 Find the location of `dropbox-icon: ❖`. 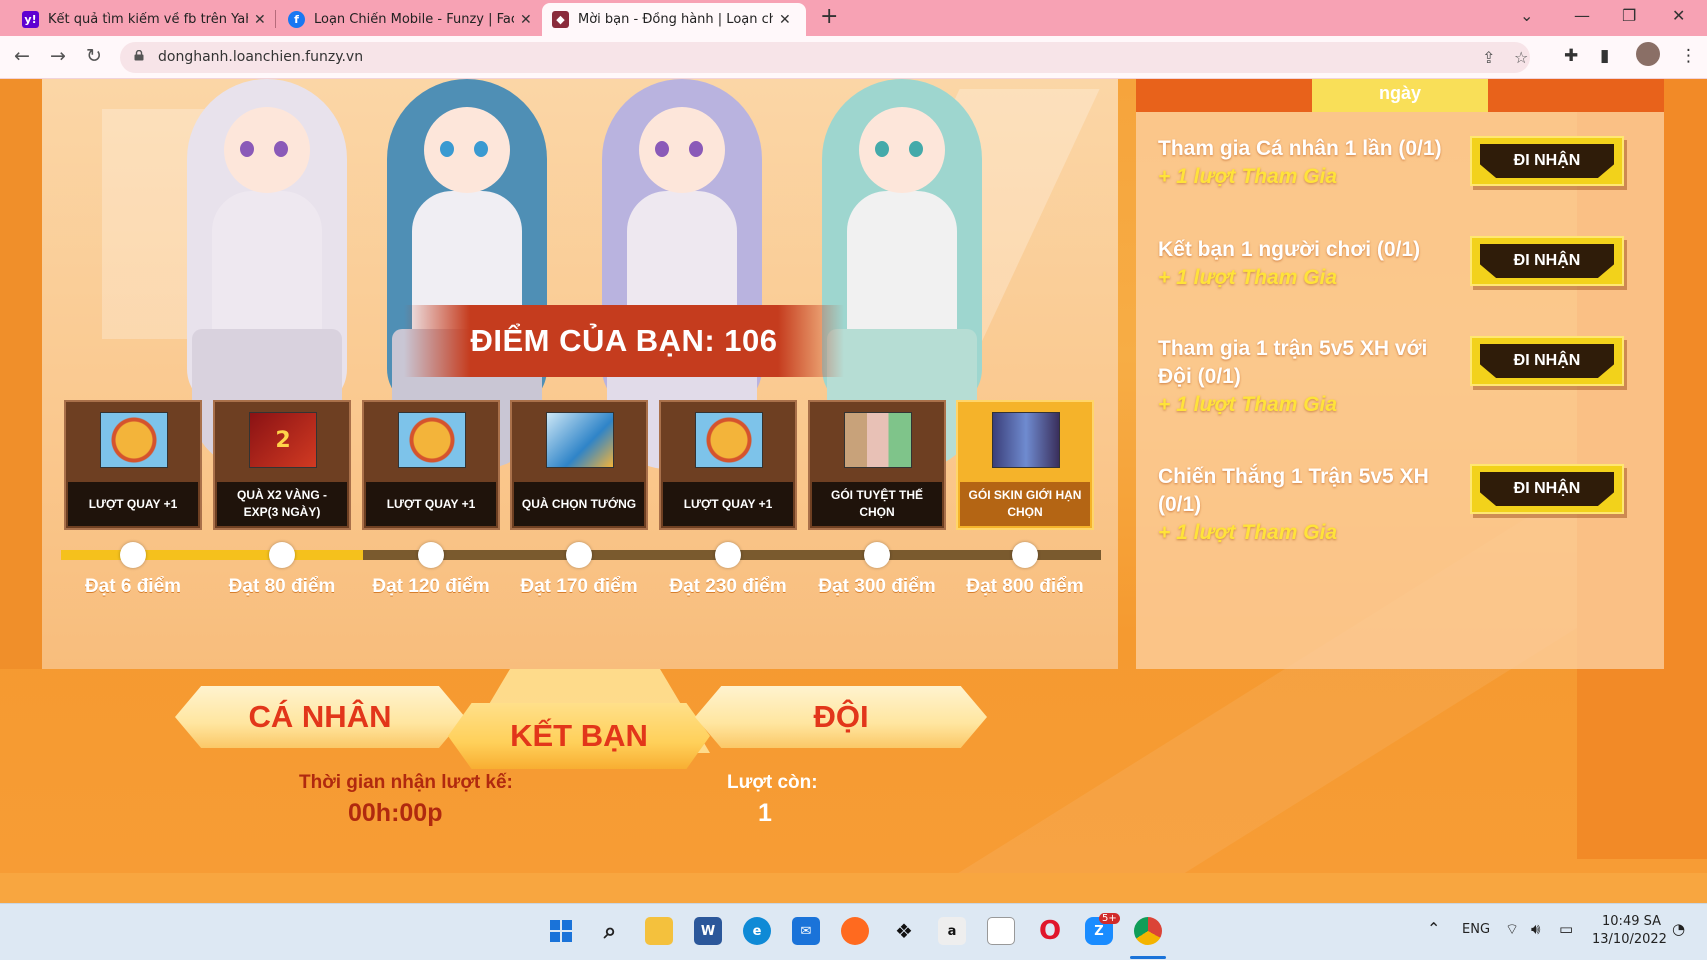

dropbox-icon: ❖ is located at coordinates (904, 931).